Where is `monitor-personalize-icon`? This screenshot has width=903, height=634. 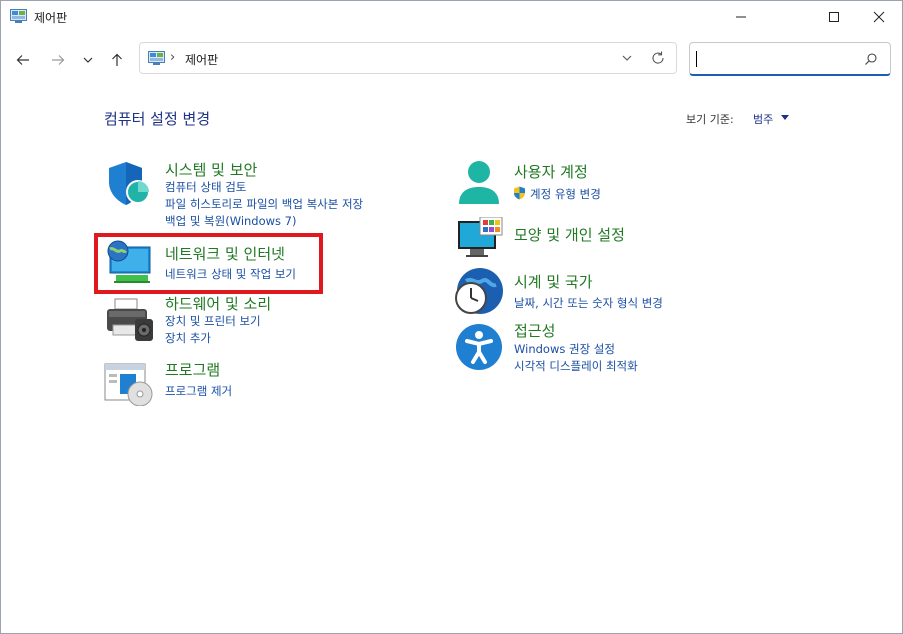
monitor-personalize-icon is located at coordinates (480, 238).